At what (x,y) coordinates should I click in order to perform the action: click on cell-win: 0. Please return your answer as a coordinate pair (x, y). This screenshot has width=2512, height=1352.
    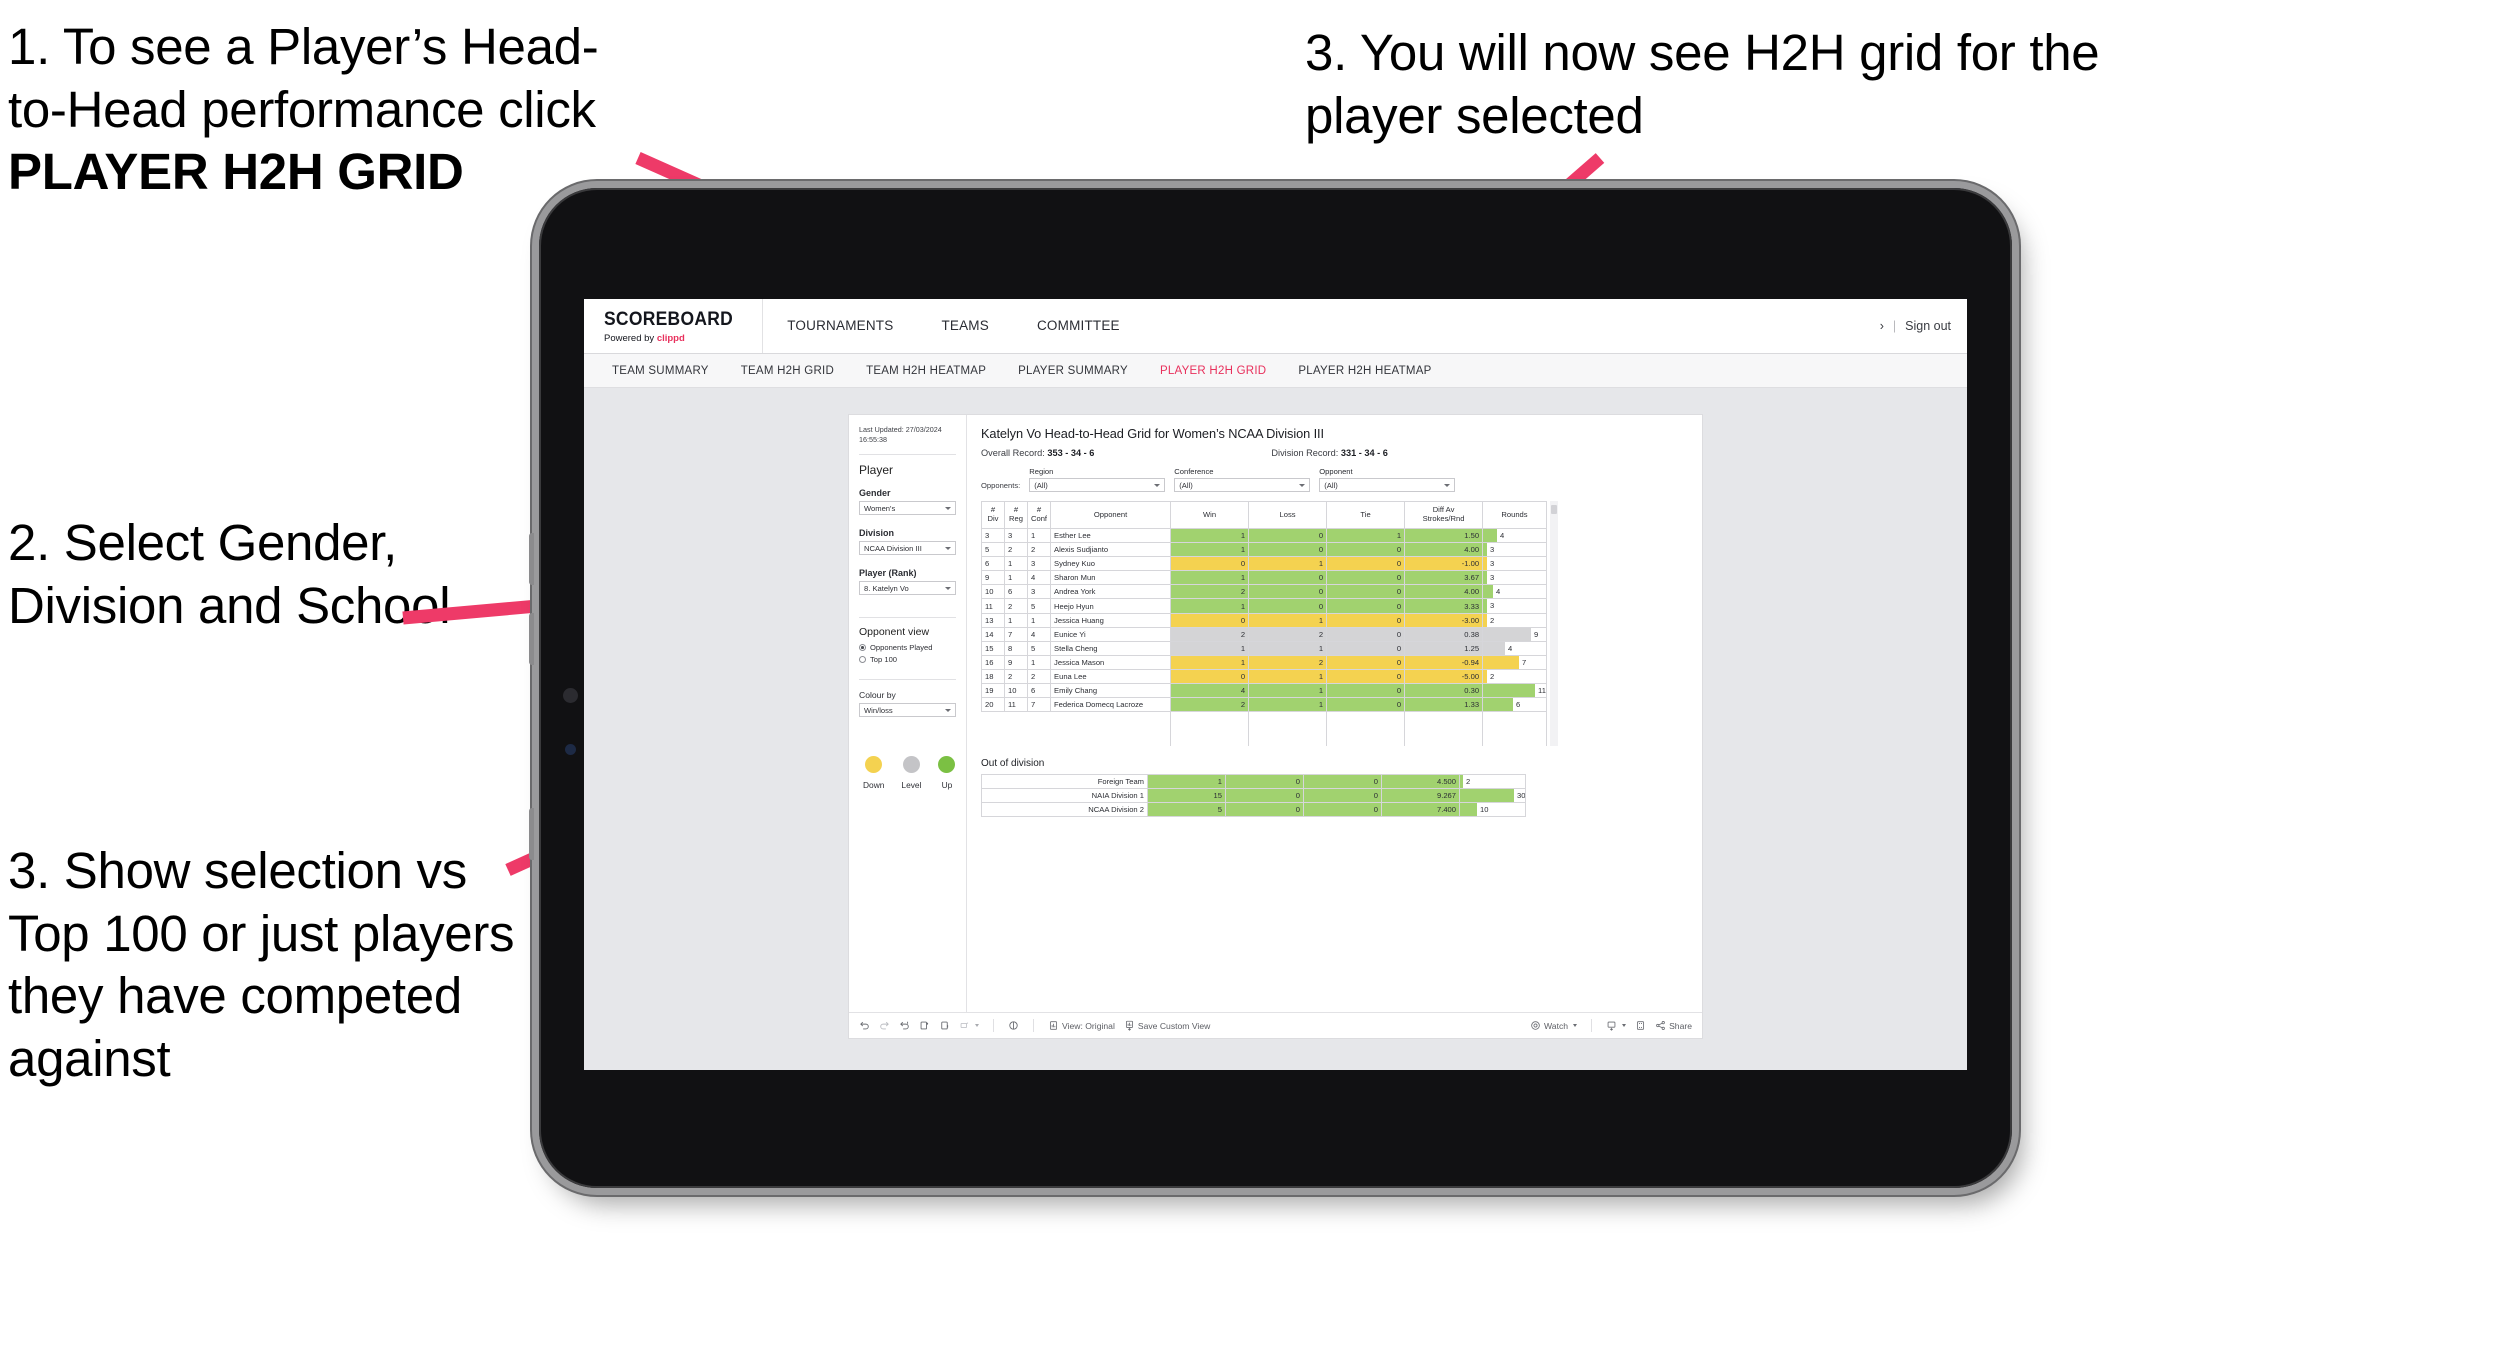
    Looking at the image, I should click on (1210, 564).